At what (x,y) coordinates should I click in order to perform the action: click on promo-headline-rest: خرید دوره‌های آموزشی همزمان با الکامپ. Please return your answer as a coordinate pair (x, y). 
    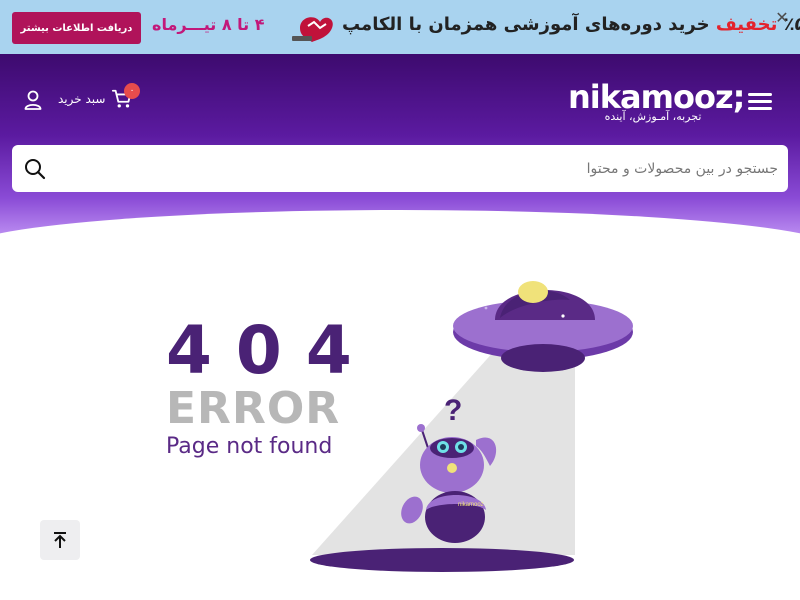
    Looking at the image, I should click on (526, 24).